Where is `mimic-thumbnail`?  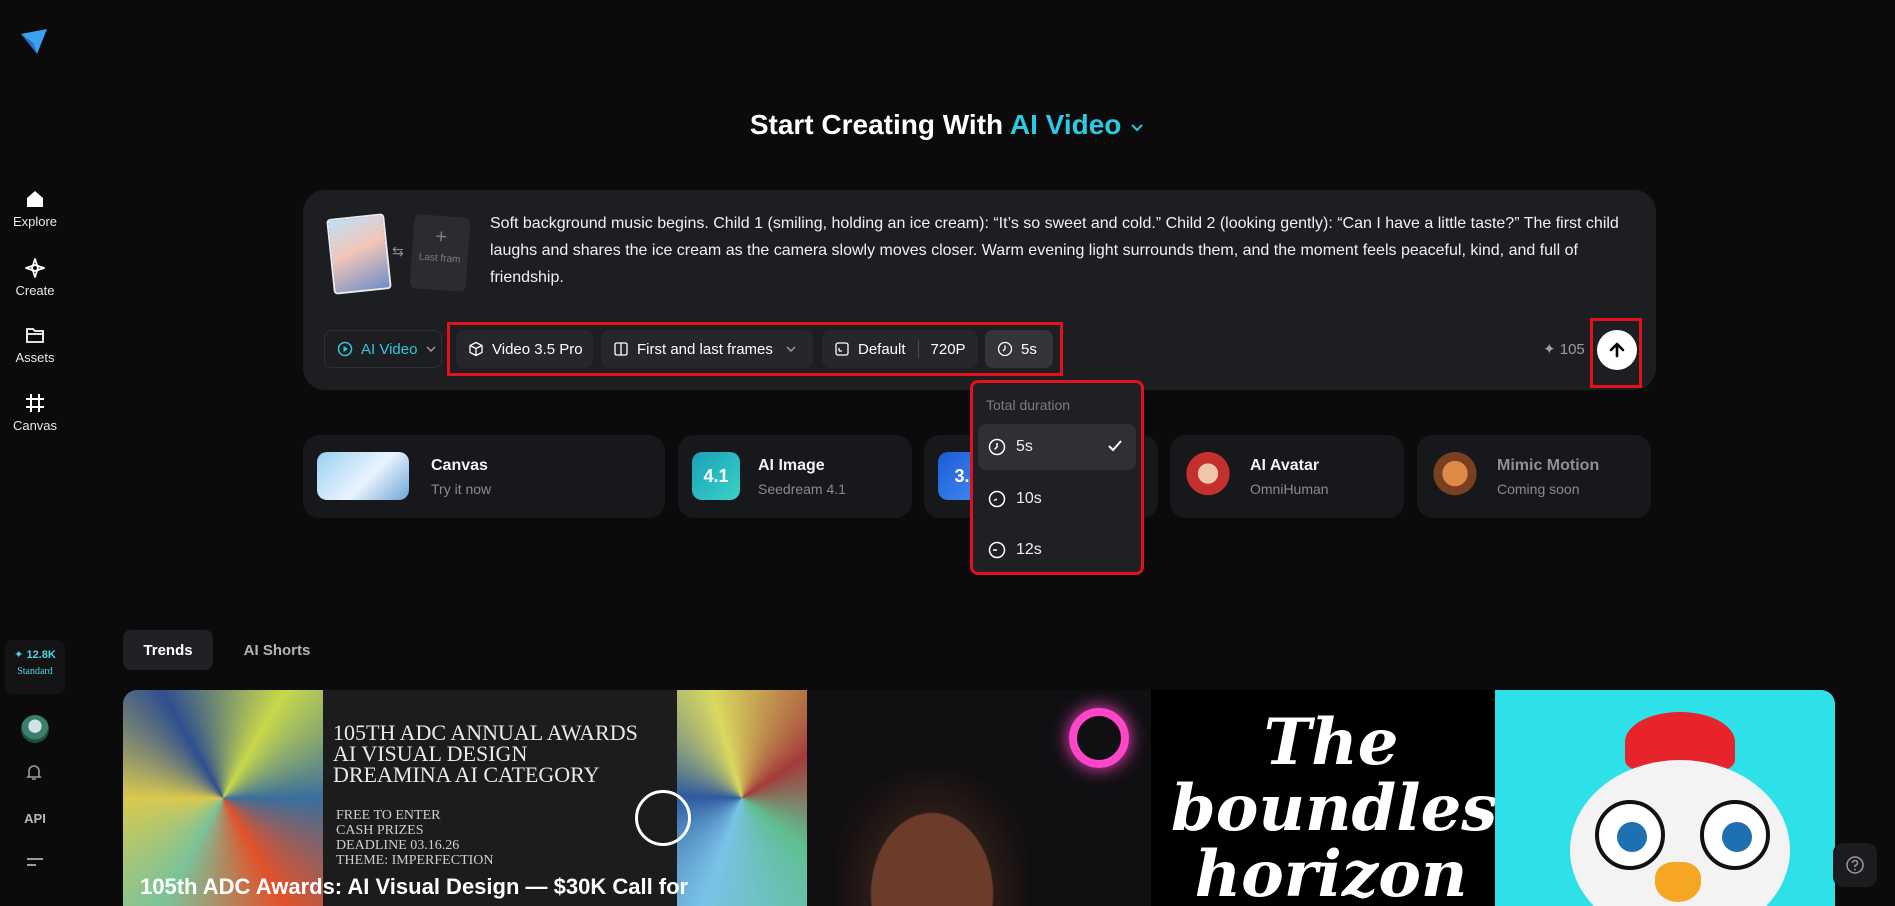
mimic-thumbnail is located at coordinates (1455, 476).